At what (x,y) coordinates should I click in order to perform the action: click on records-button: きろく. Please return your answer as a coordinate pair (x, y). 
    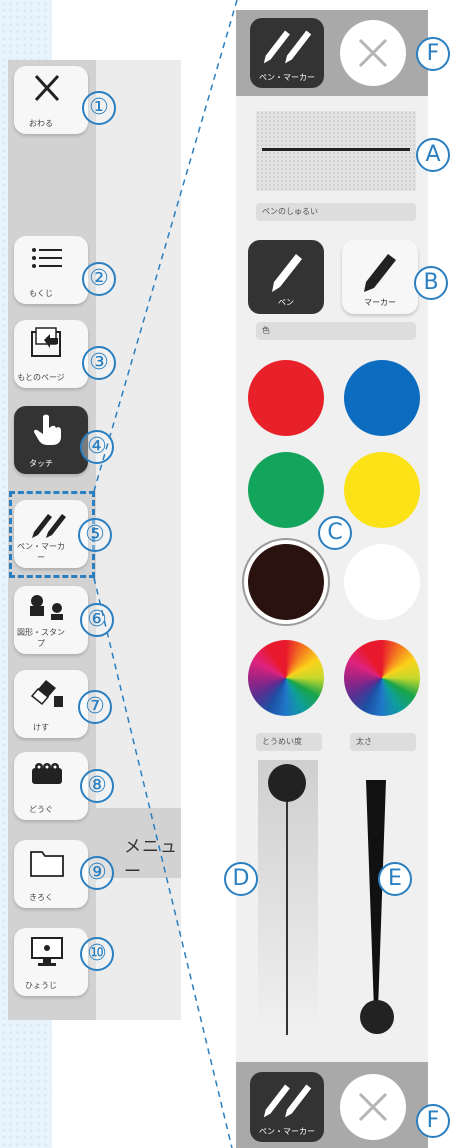
    Looking at the image, I should click on (51, 874).